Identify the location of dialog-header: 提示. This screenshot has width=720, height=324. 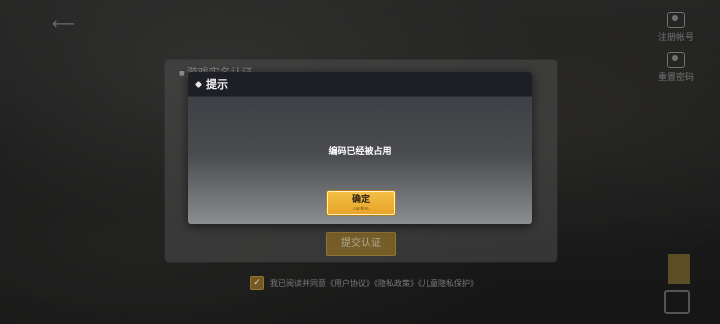
(360, 84).